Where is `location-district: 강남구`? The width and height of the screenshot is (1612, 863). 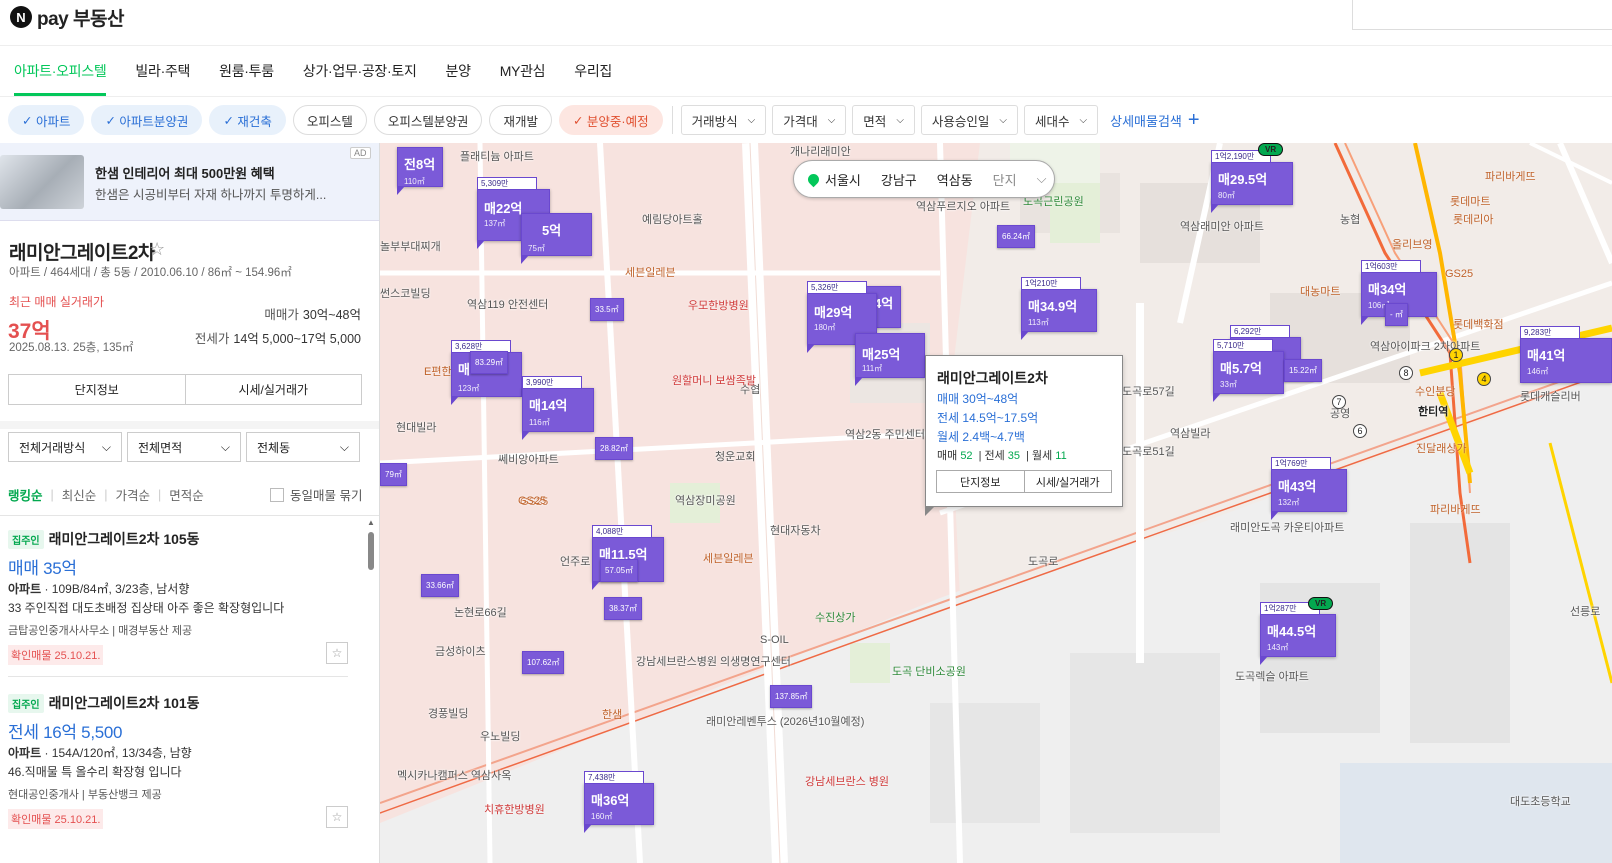
location-district: 강남구 is located at coordinates (899, 179).